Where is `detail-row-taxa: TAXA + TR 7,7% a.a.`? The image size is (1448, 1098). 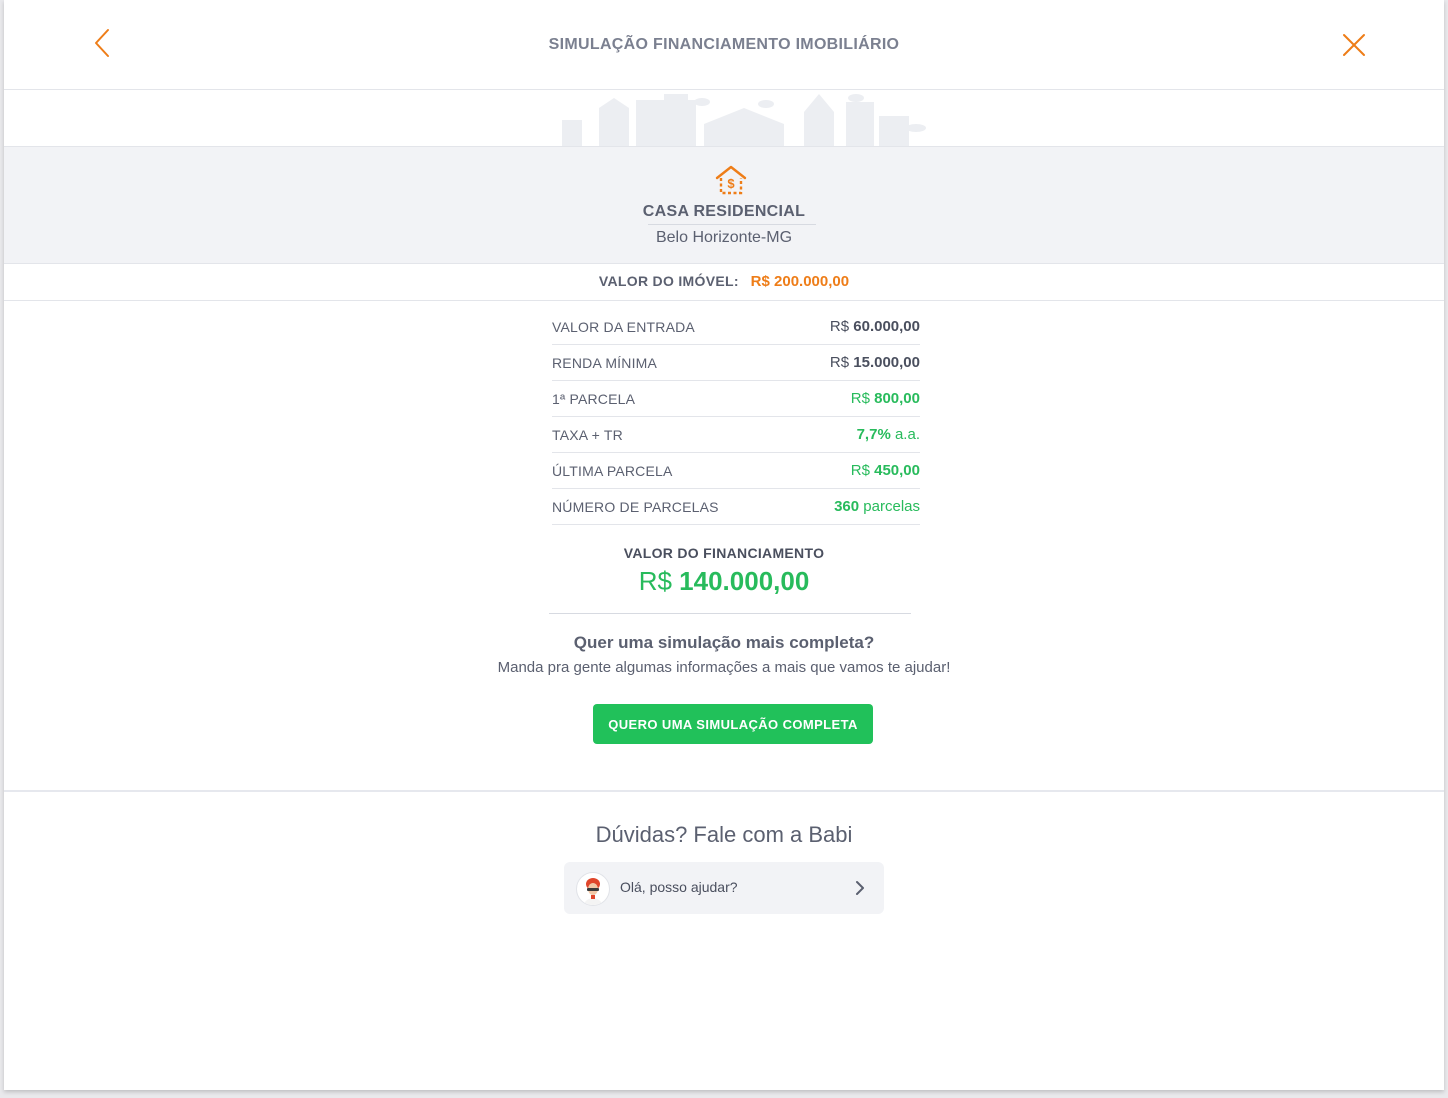
detail-row-taxa: TAXA + TR 7,7% a.a. is located at coordinates (736, 435).